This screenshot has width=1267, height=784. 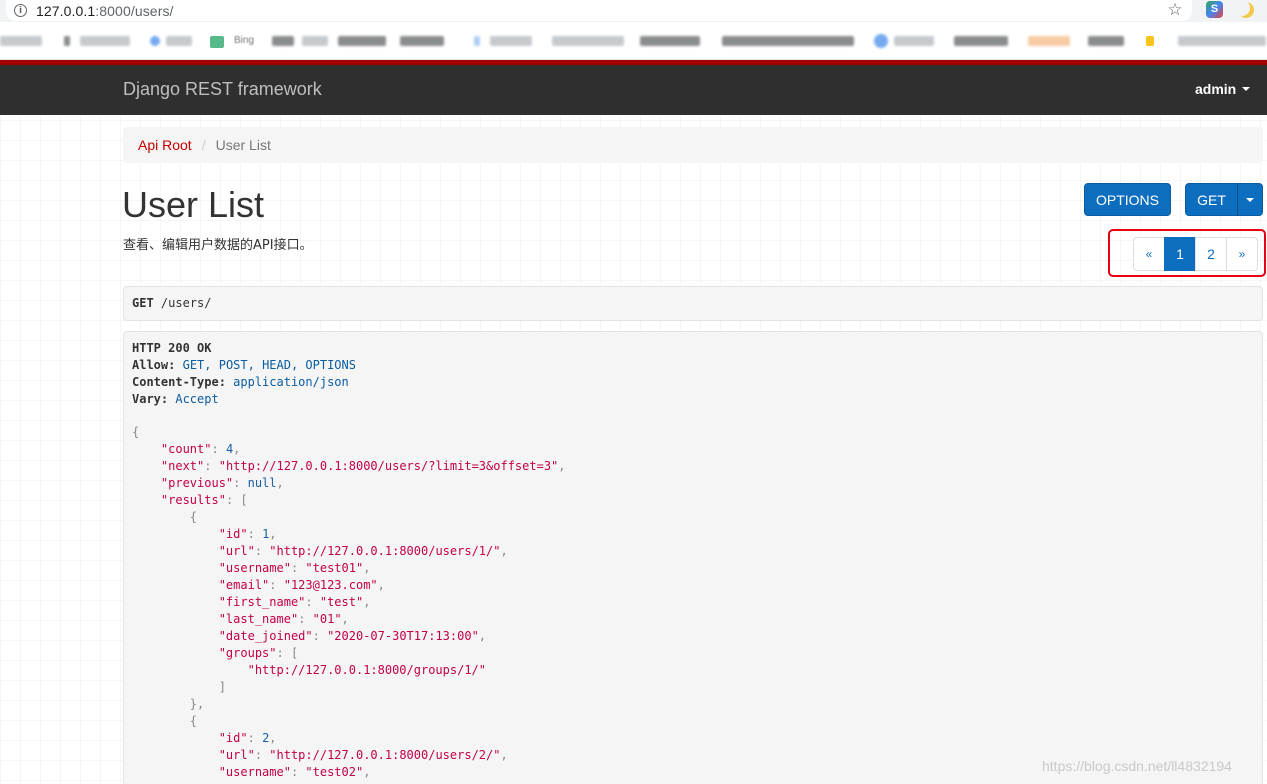 I want to click on json-line: "first_name": "test",, so click(x=294, y=602).